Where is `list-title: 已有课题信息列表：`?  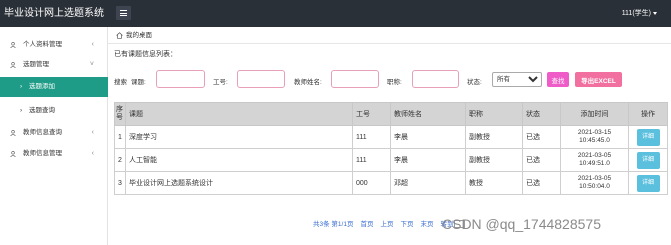
list-title: 已有课题信息列表： is located at coordinates (145, 54).